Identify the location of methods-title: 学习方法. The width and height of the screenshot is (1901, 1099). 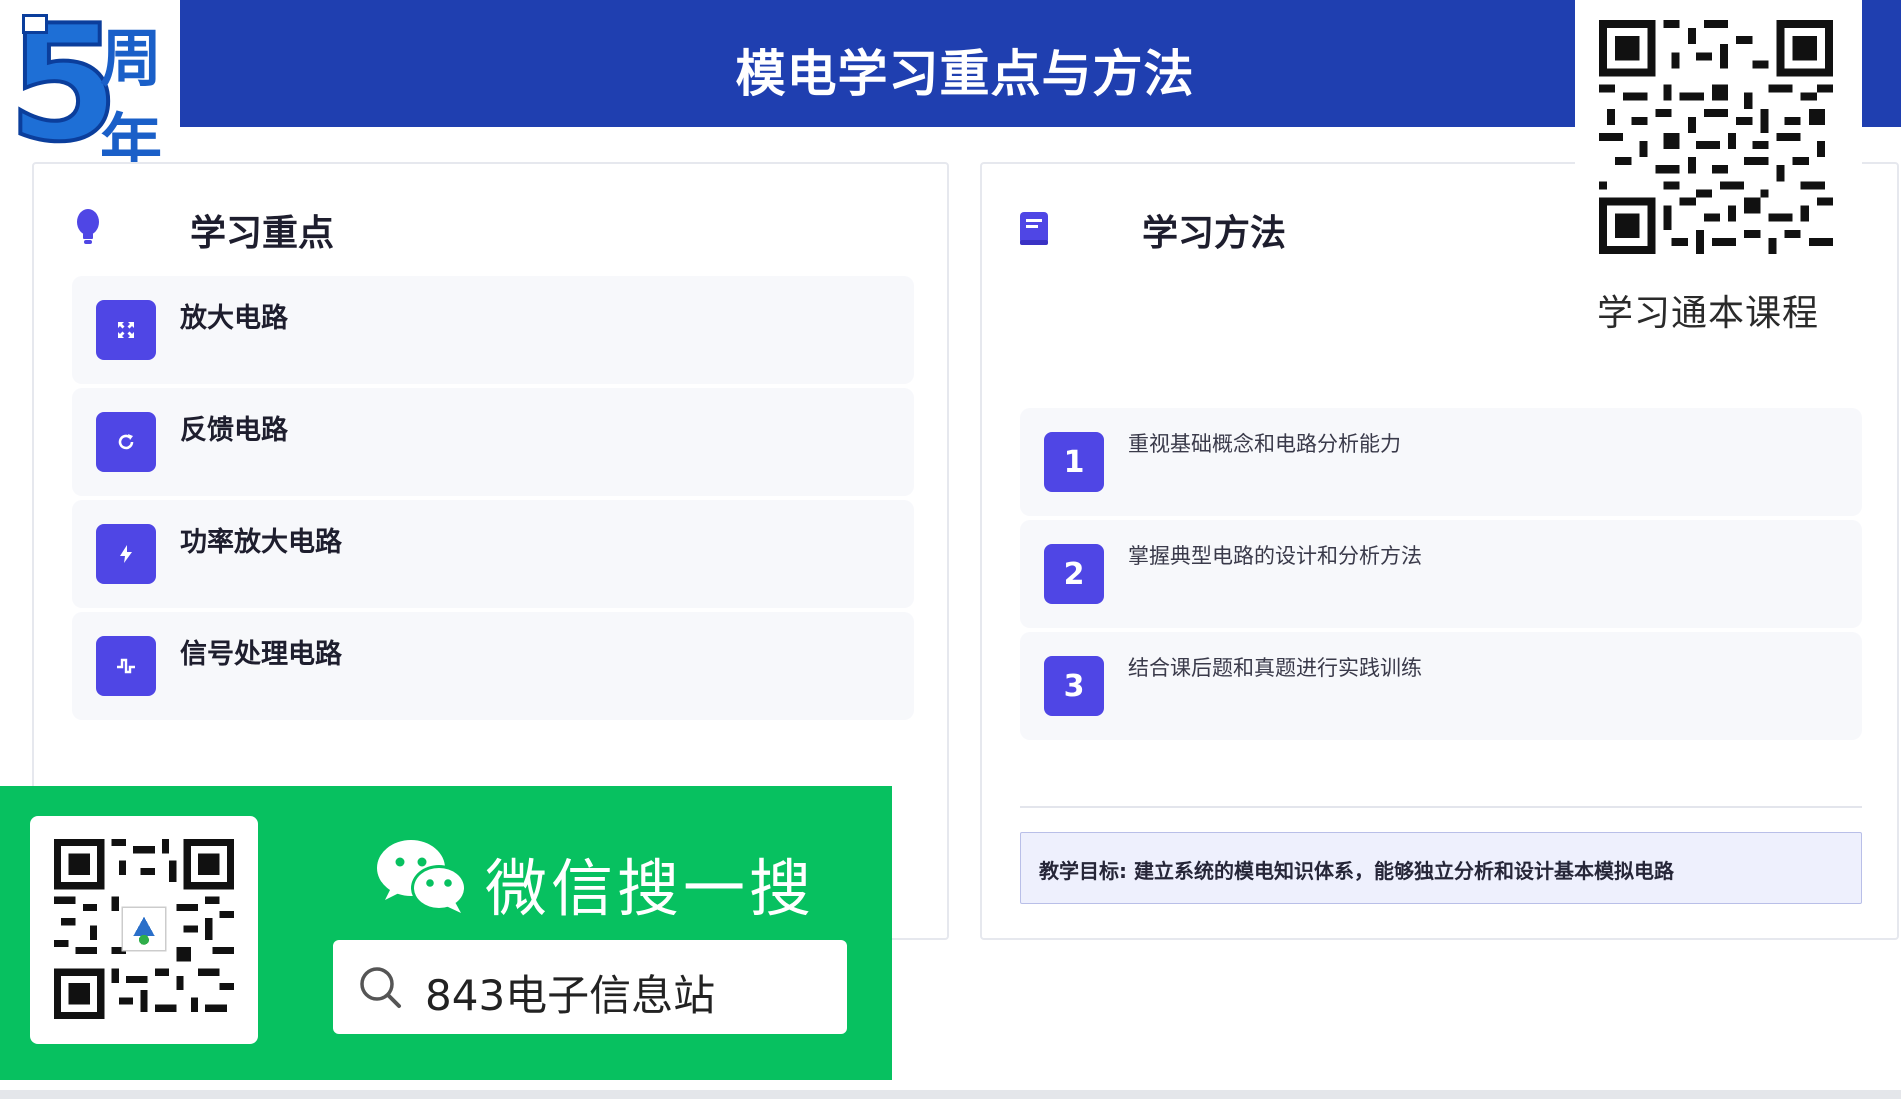
(1214, 233).